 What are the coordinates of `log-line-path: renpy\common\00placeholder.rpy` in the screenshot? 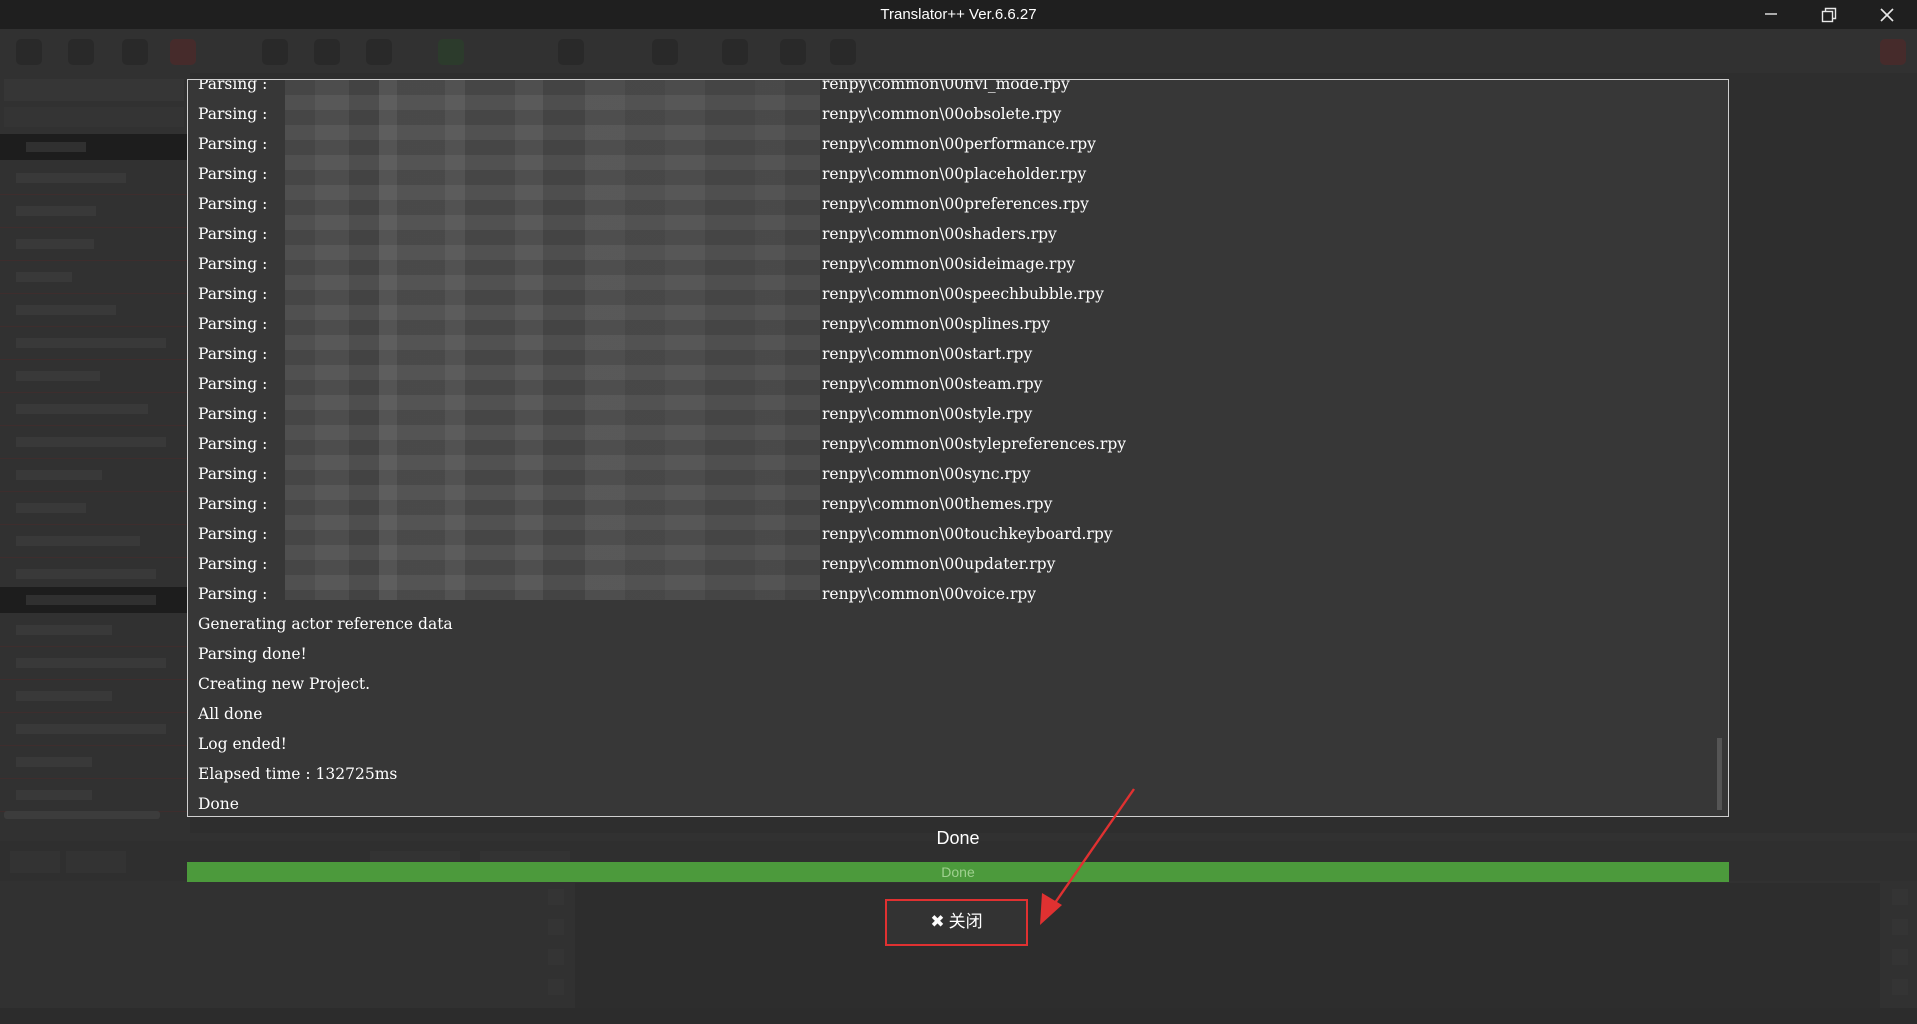 It's located at (954, 174).